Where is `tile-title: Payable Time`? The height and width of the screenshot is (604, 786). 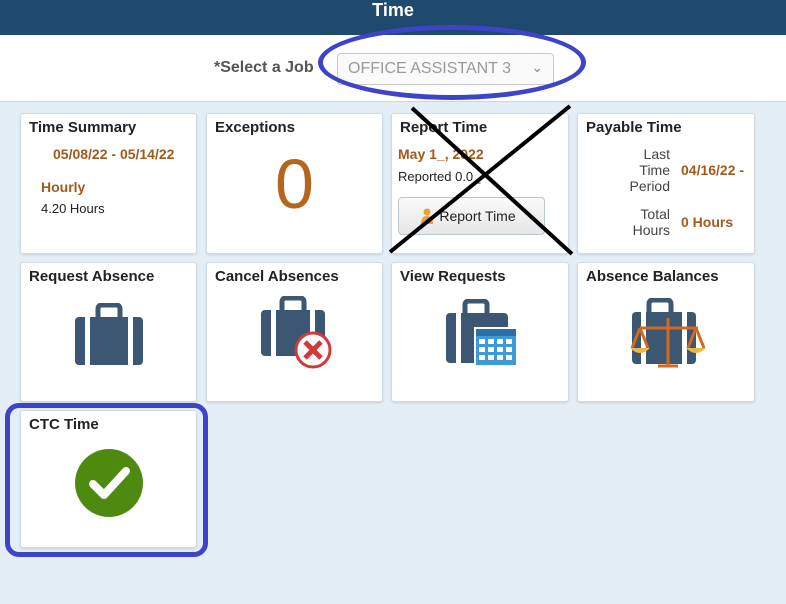
tile-title: Payable Time is located at coordinates (634, 127).